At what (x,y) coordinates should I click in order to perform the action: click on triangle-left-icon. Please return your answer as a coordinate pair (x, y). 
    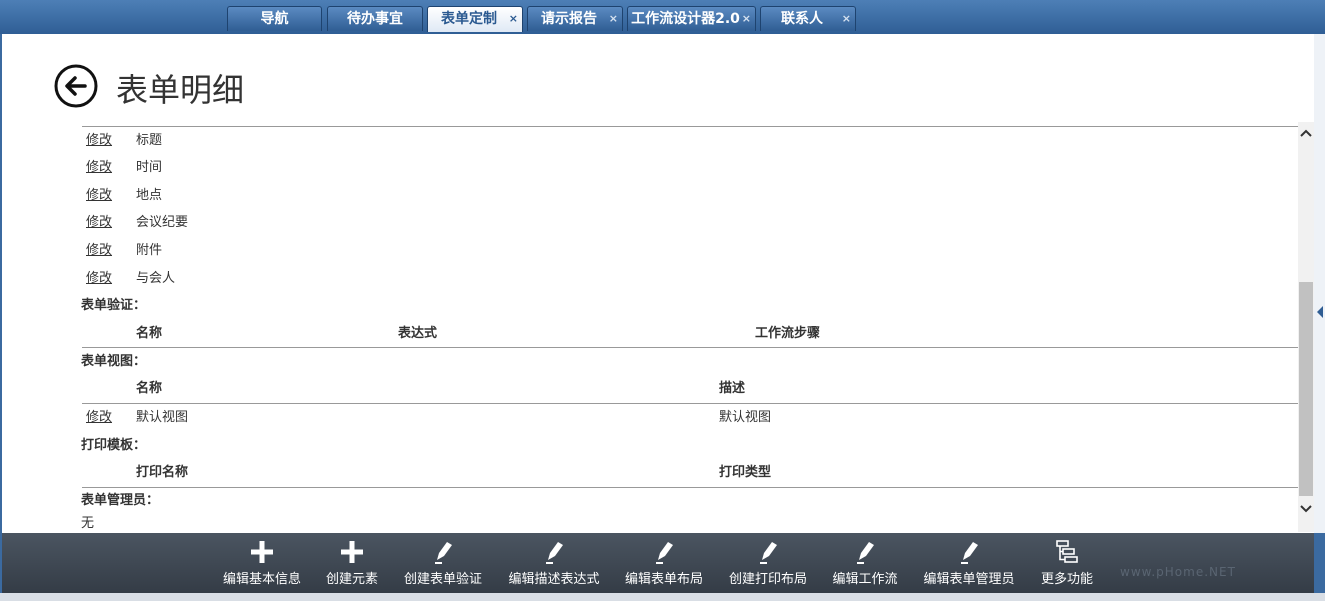
    Looking at the image, I should click on (1320, 312).